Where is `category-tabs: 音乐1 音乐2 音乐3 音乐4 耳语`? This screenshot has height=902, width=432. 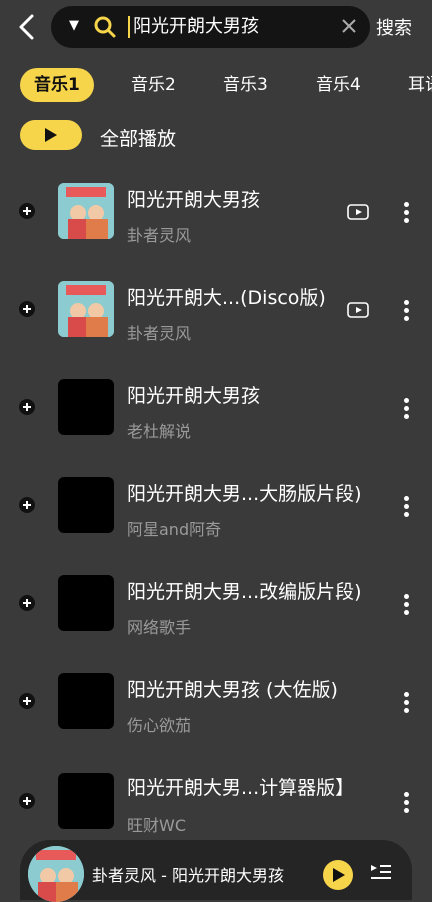
category-tabs: 音乐1 音乐2 音乐3 音乐4 耳语 is located at coordinates (216, 84).